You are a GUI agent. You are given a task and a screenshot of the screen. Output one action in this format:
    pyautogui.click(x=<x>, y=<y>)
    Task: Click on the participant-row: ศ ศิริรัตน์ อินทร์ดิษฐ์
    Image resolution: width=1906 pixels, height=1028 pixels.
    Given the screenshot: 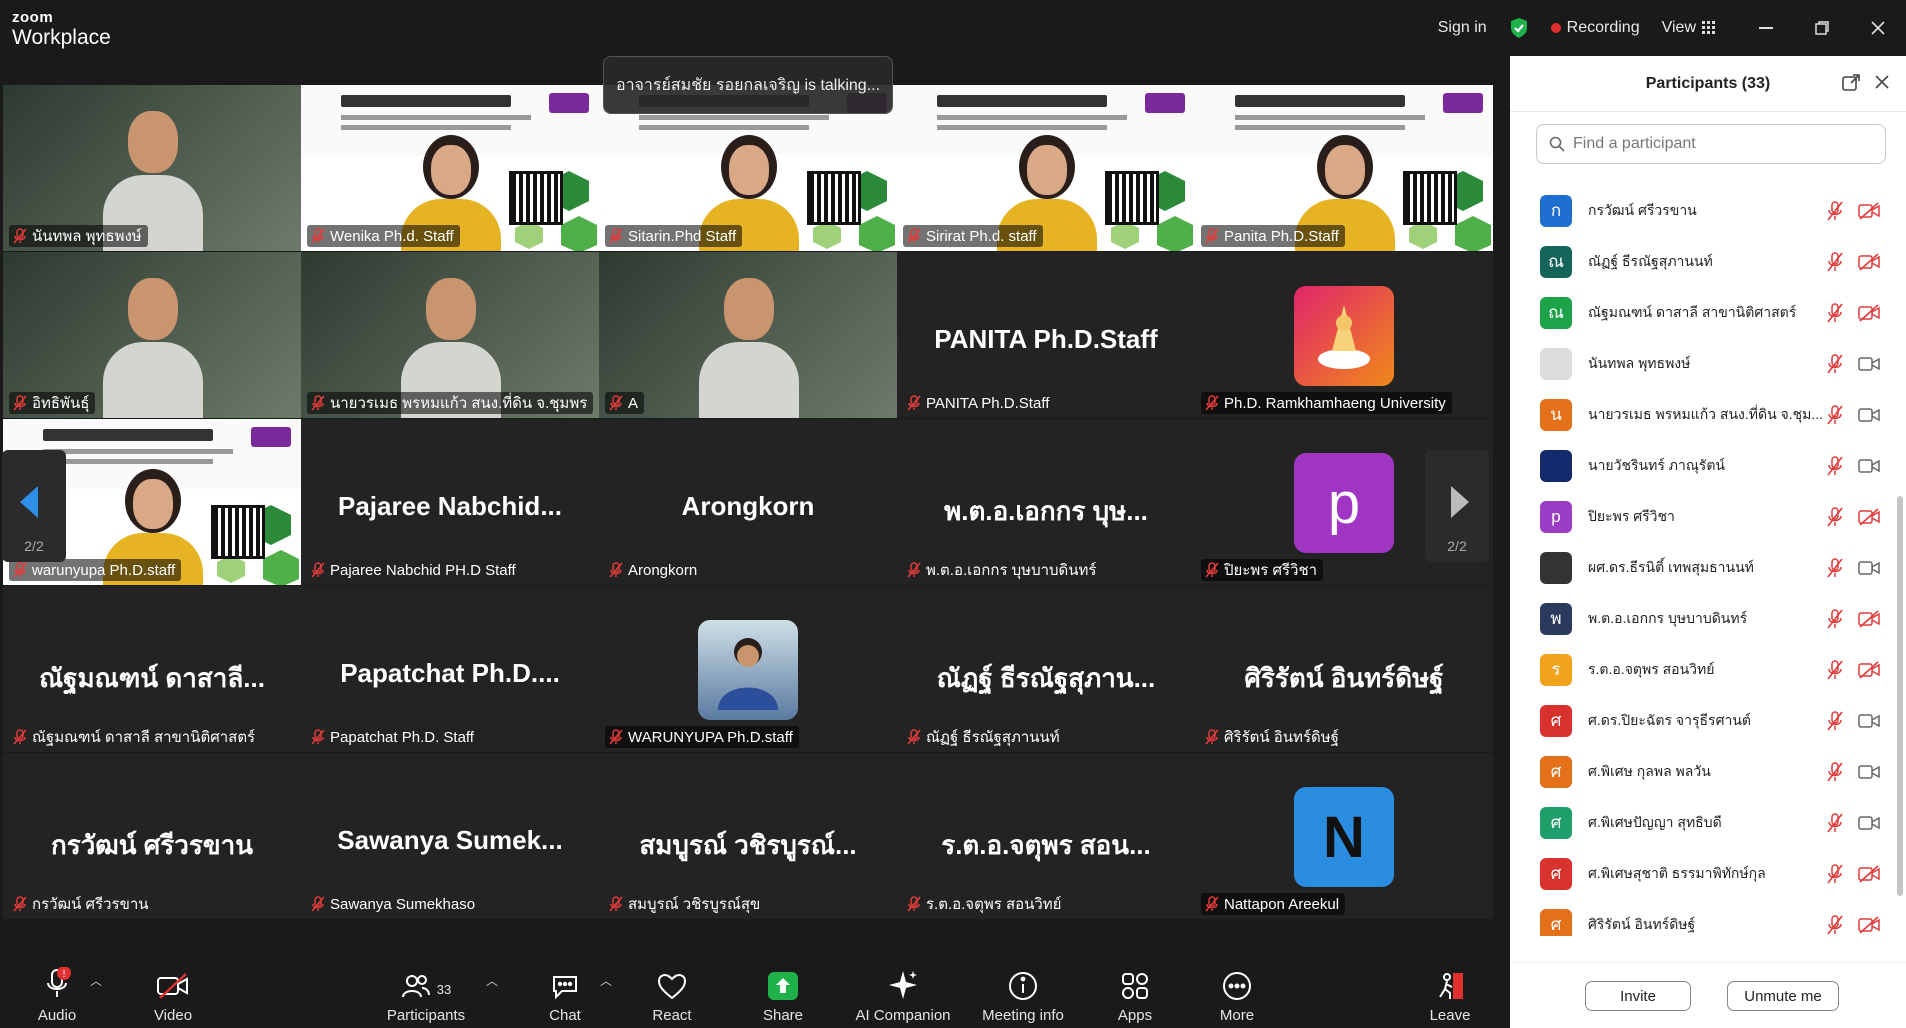 What is the action you would take?
    pyautogui.click(x=1708, y=917)
    